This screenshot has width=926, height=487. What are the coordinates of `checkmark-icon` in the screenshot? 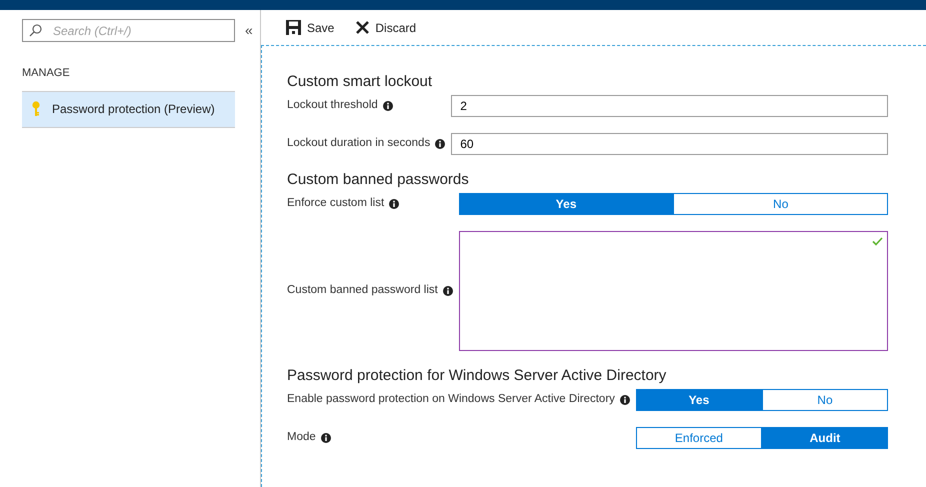 It's located at (877, 241).